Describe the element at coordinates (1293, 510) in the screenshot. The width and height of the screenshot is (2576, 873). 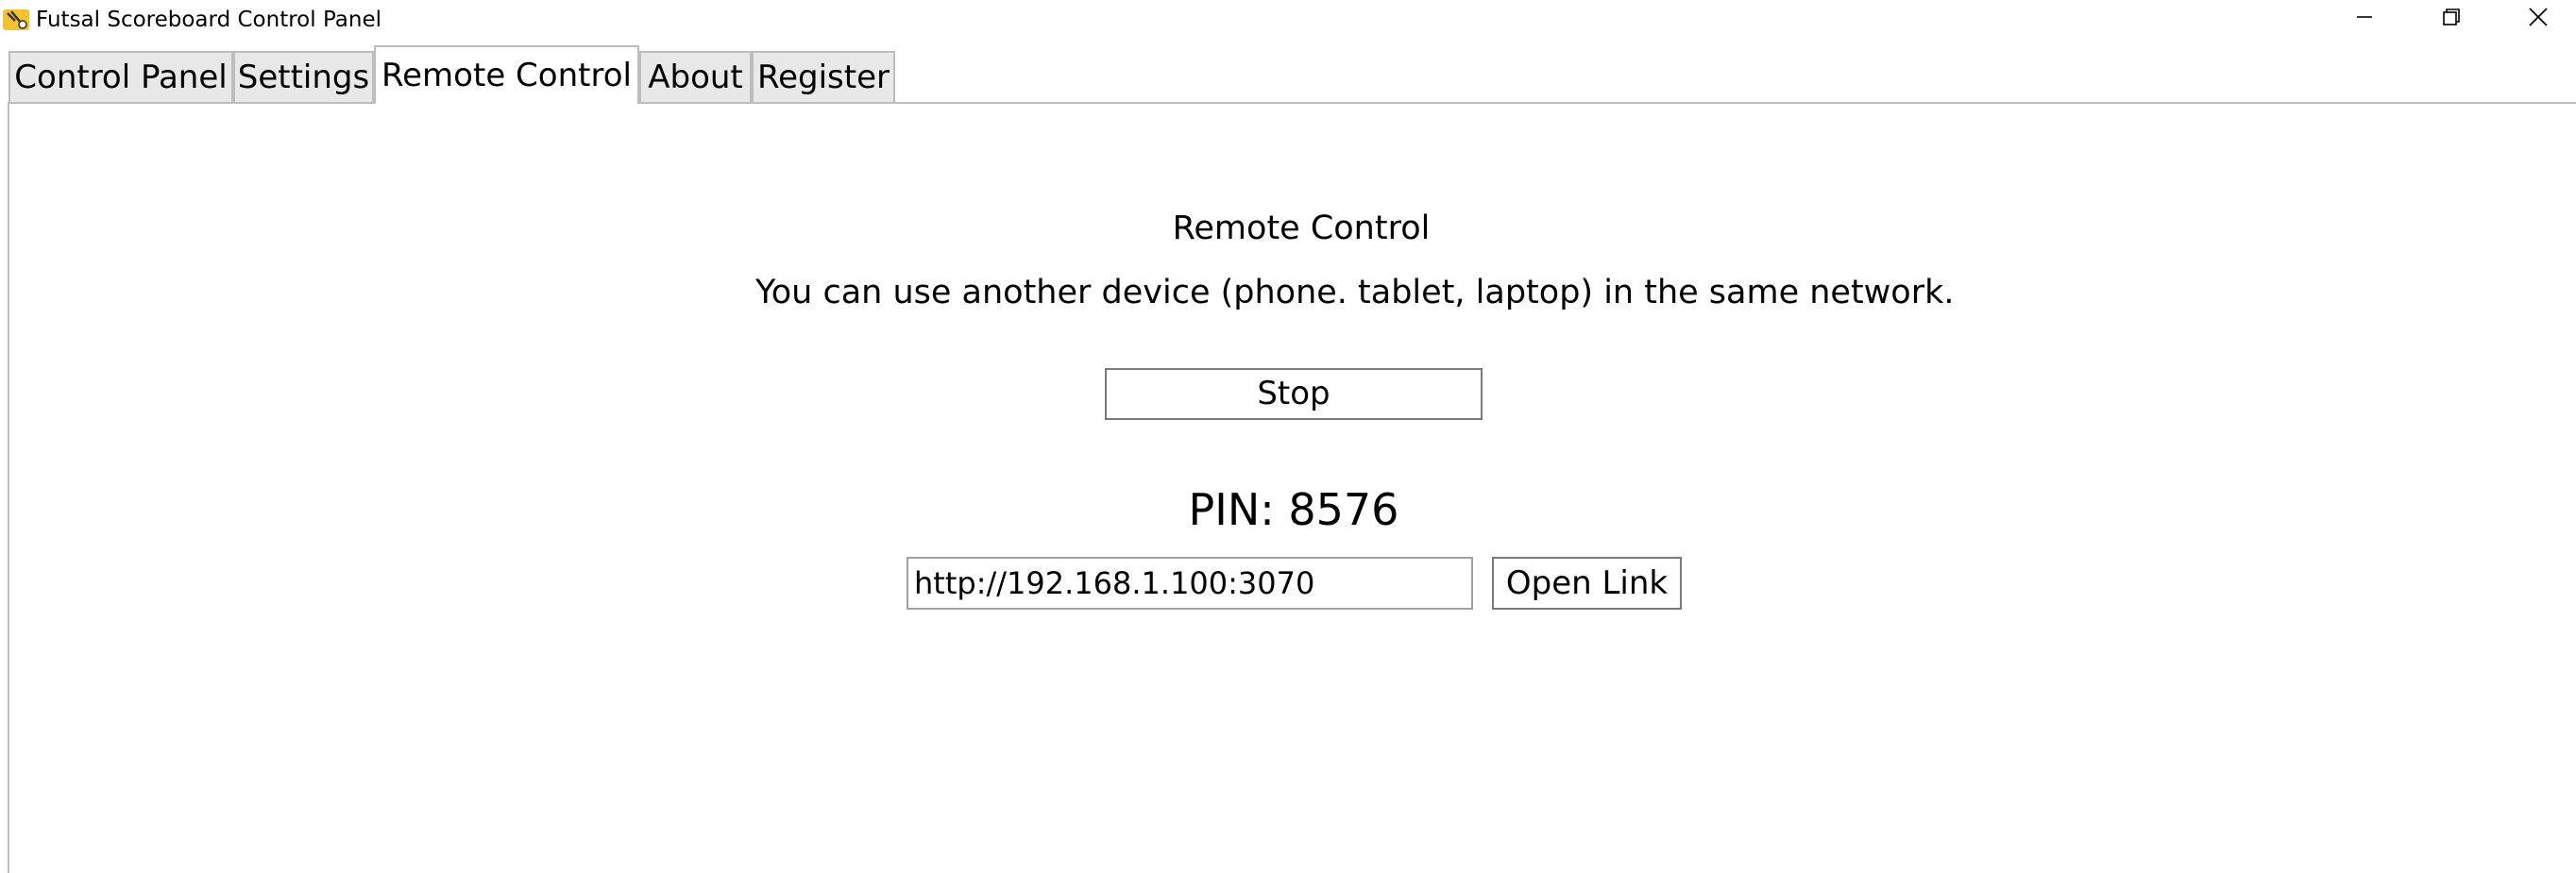
I see `pin-display: PIN: 8576` at that location.